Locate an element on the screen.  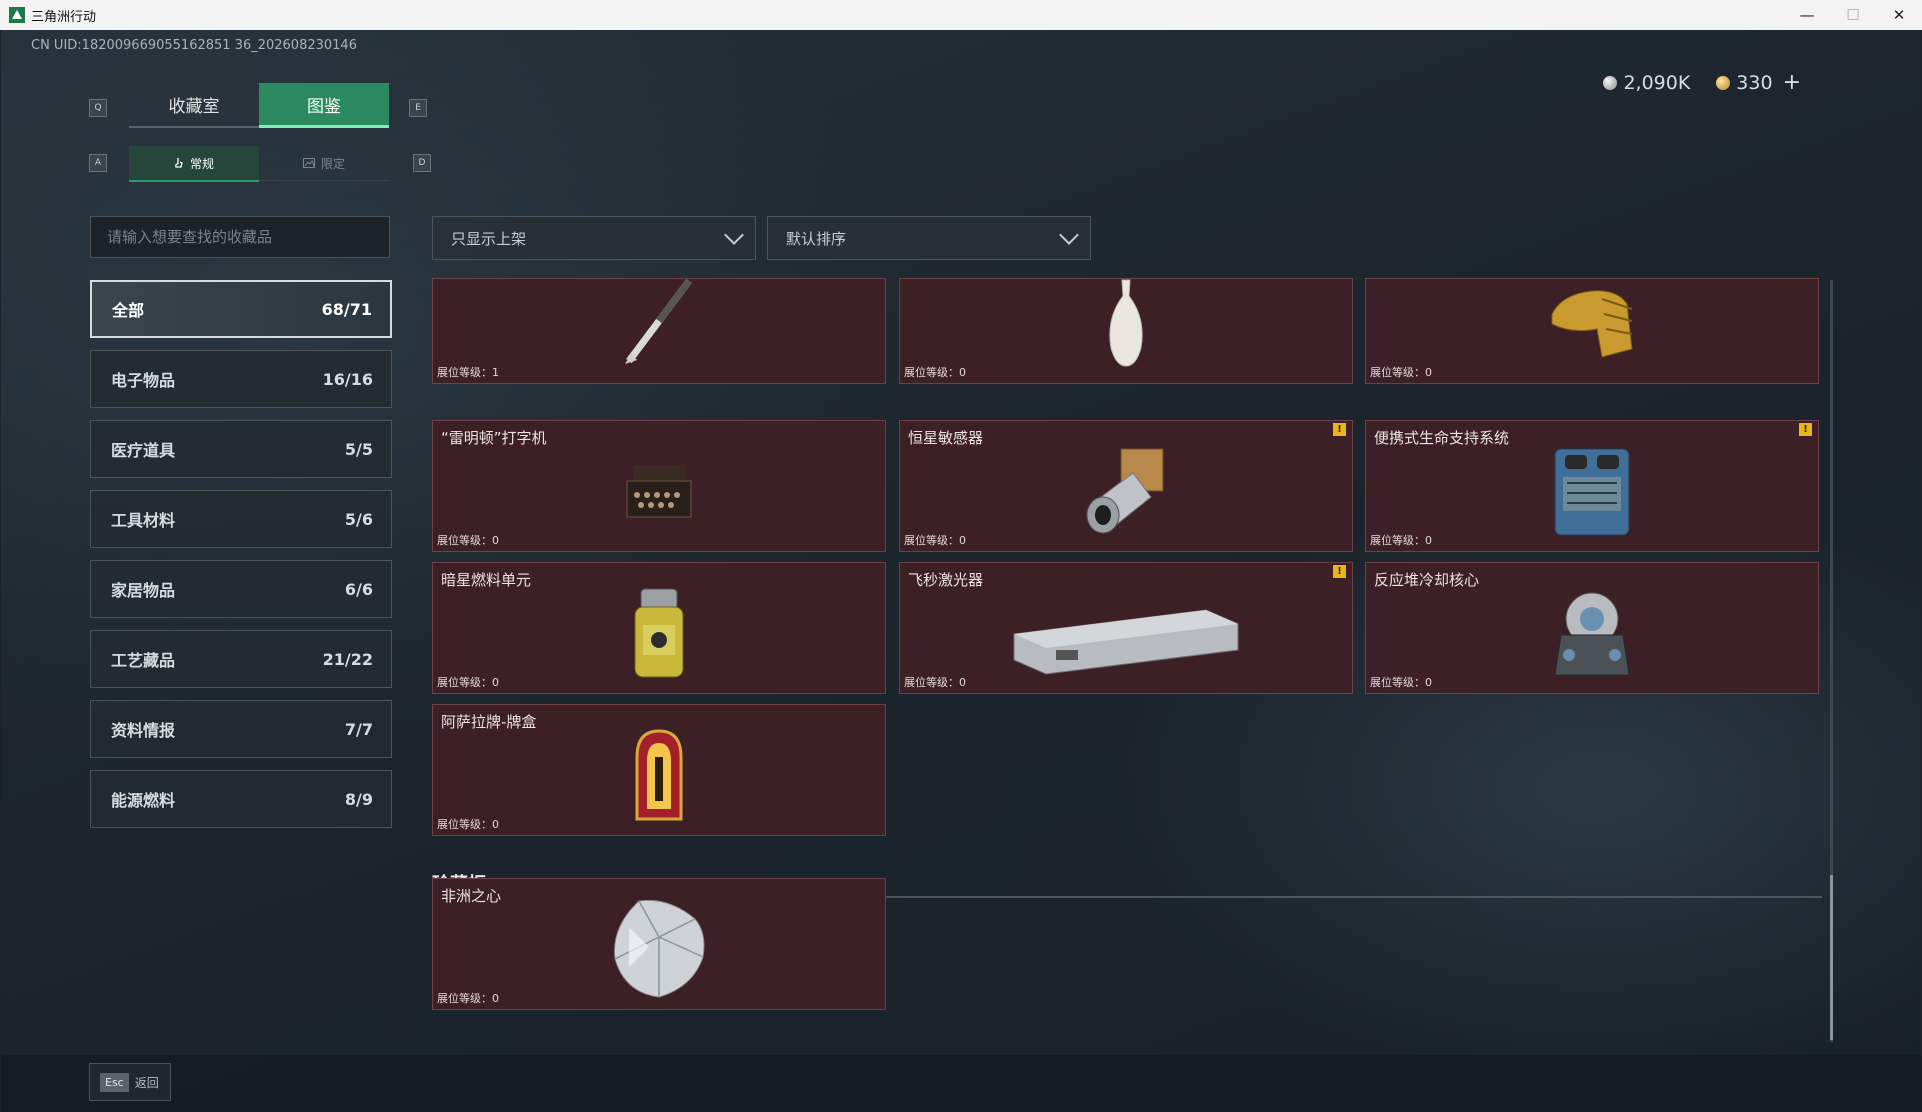
category-count: 5/6 is located at coordinates (358, 519).